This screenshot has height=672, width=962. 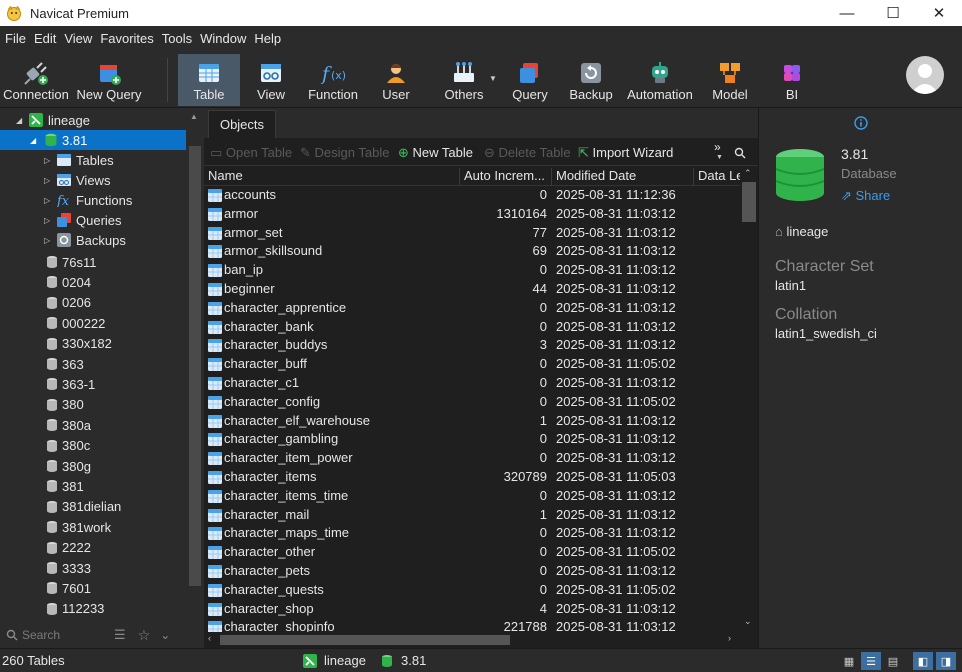 I want to click on horizontal-scrollbar: ‹ ›, so click(x=481, y=640).